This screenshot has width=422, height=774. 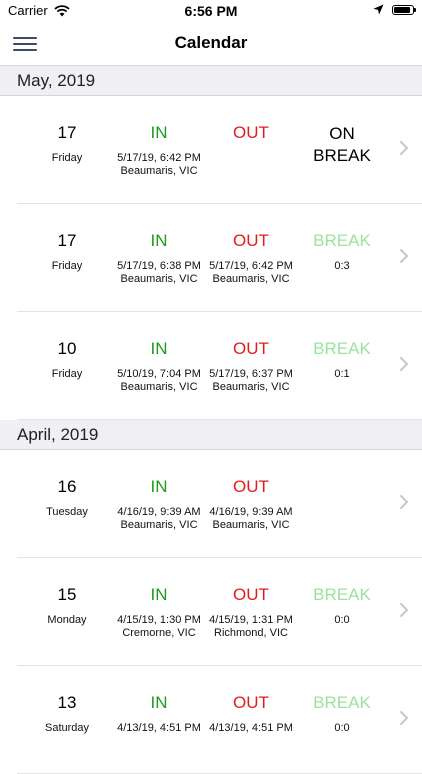 I want to click on in-time: 5/17/19, 6:42 PM, so click(x=159, y=158).